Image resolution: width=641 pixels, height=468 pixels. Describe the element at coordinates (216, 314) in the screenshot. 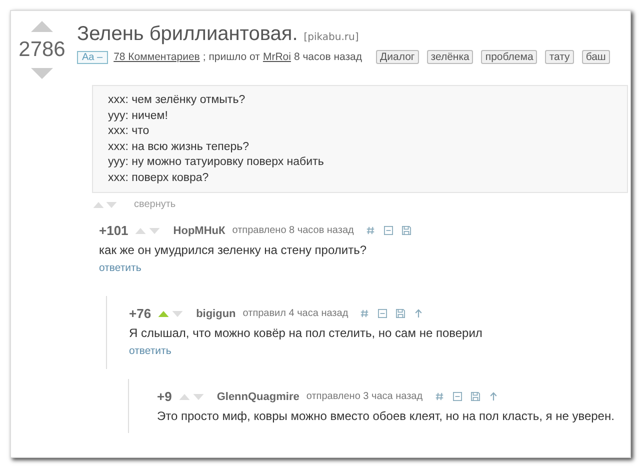

I see `comment-author: bigigun` at that location.